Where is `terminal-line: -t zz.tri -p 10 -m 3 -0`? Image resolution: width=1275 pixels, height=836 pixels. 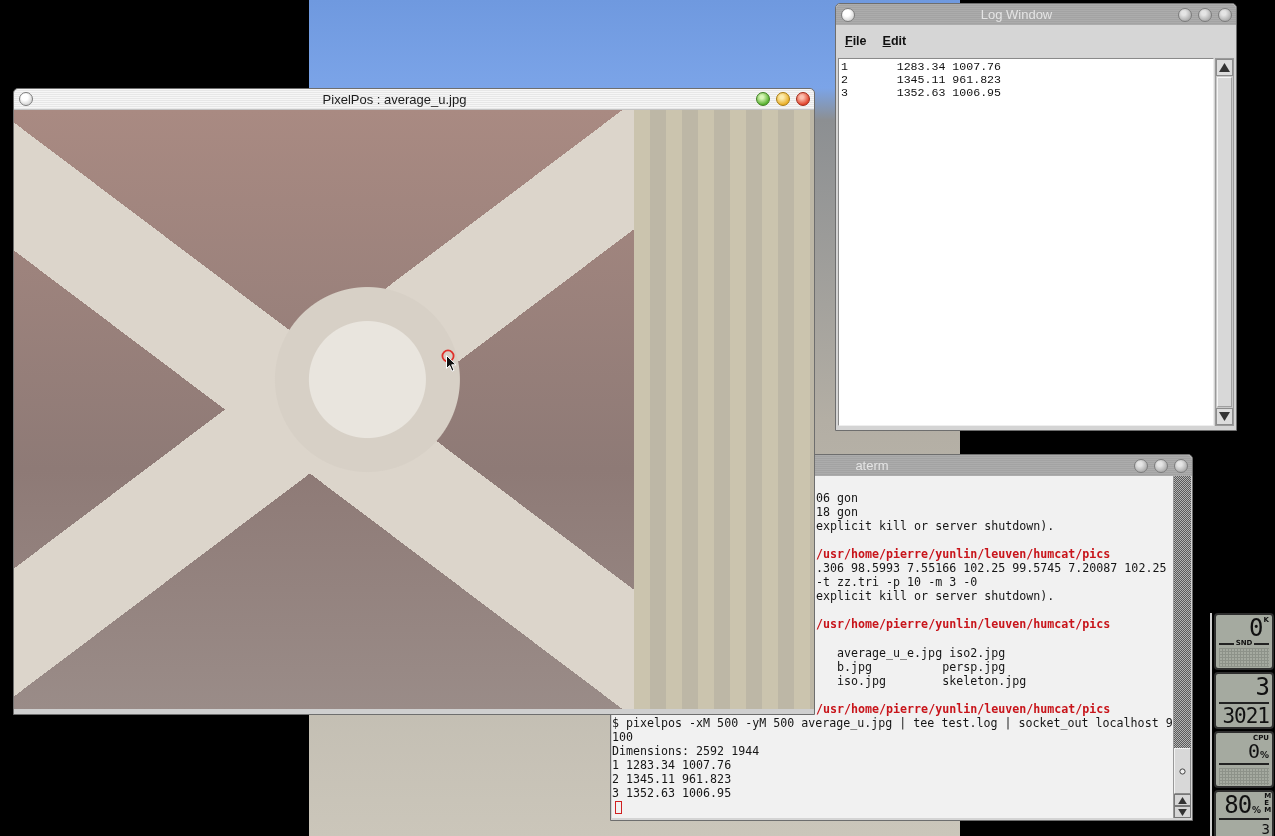
terminal-line: -t zz.tri -p 10 -m 3 -0 is located at coordinates (897, 582).